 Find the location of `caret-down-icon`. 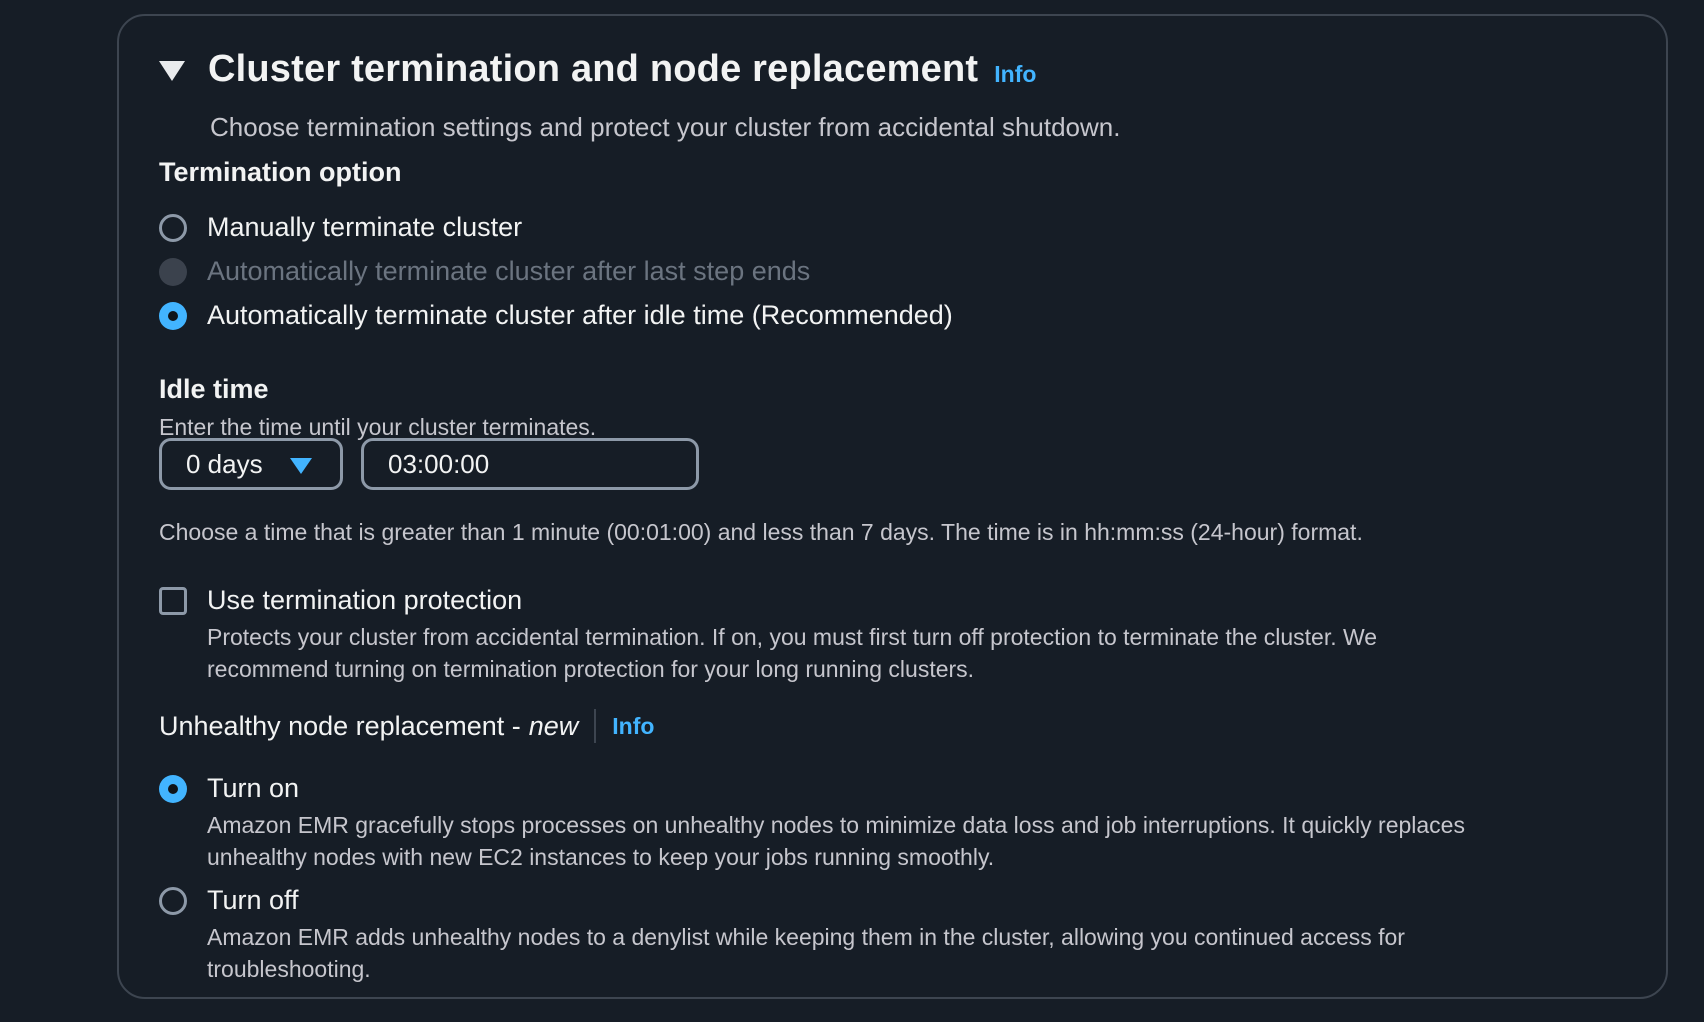

caret-down-icon is located at coordinates (301, 466).